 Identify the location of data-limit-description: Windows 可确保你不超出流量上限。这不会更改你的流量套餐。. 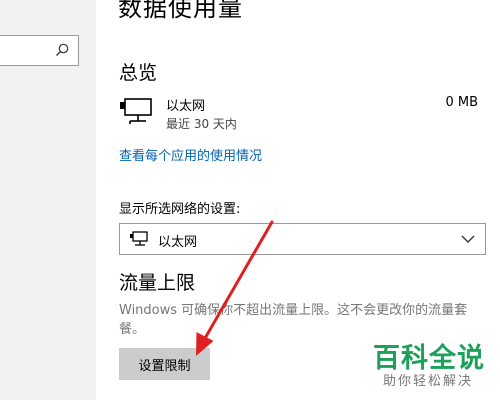
(293, 320).